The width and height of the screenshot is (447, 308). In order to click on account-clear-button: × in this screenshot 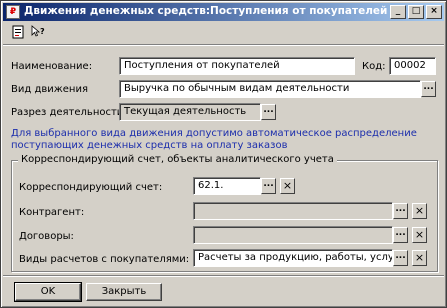, I will do `click(287, 186)`.